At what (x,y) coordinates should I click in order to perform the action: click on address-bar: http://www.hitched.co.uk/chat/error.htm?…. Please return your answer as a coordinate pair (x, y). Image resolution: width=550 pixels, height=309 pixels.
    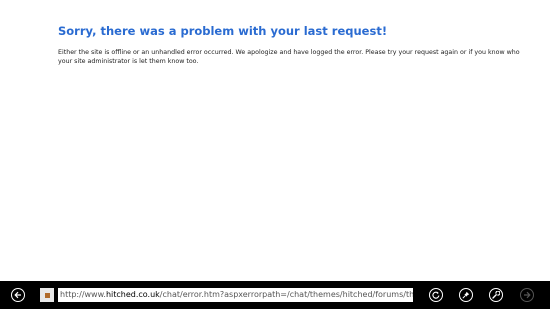
    Looking at the image, I should click on (235, 295).